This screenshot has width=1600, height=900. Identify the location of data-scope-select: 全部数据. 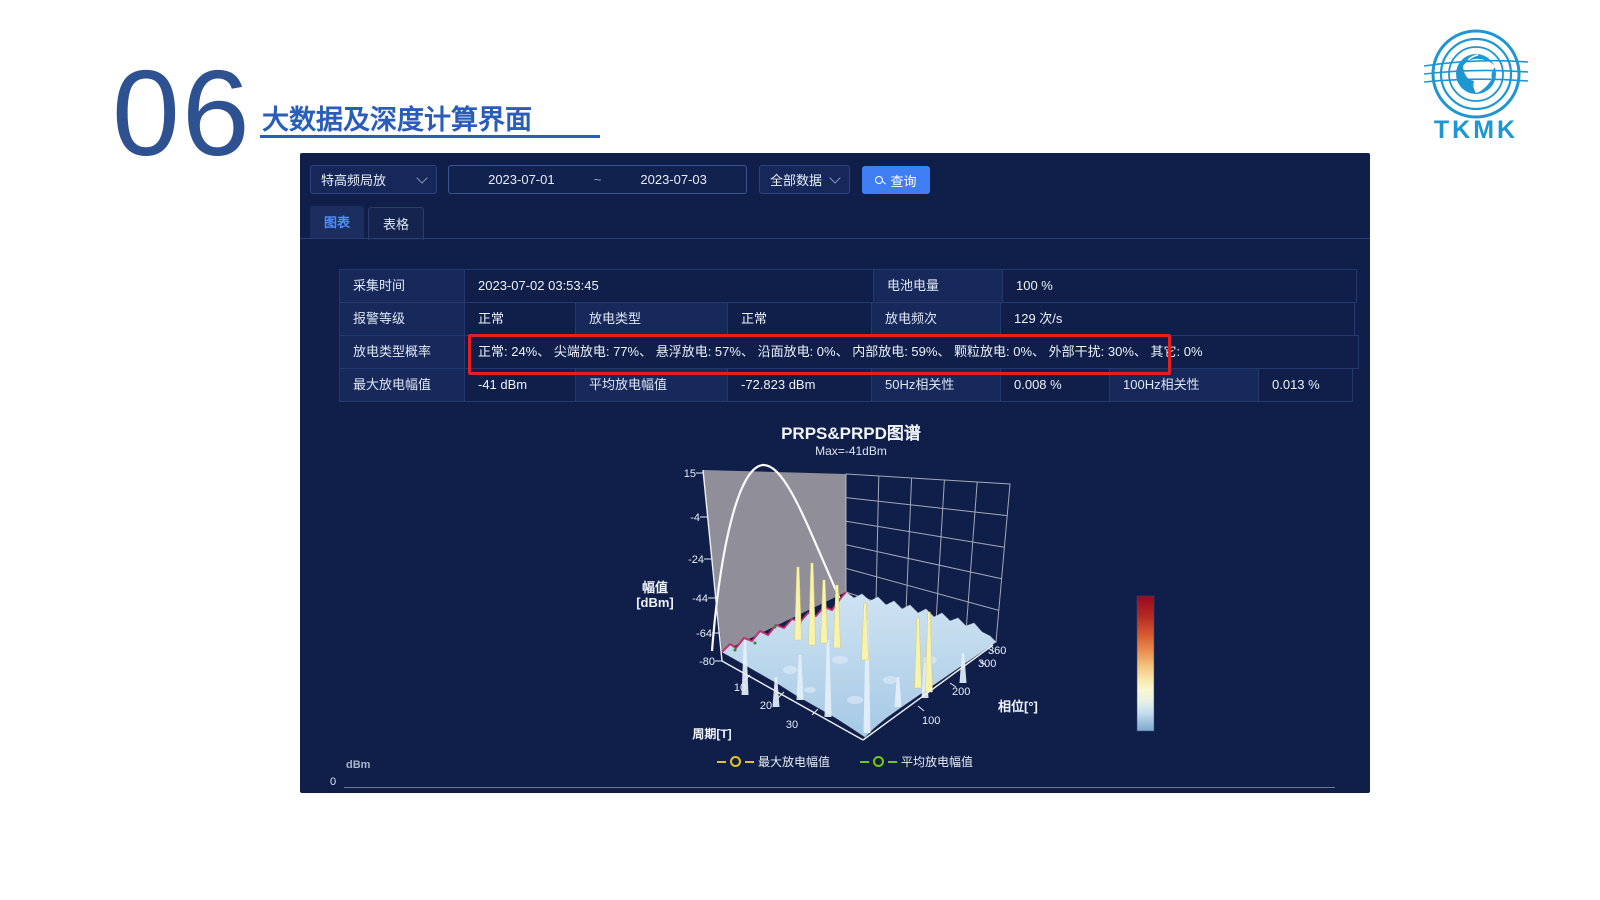
(804, 179).